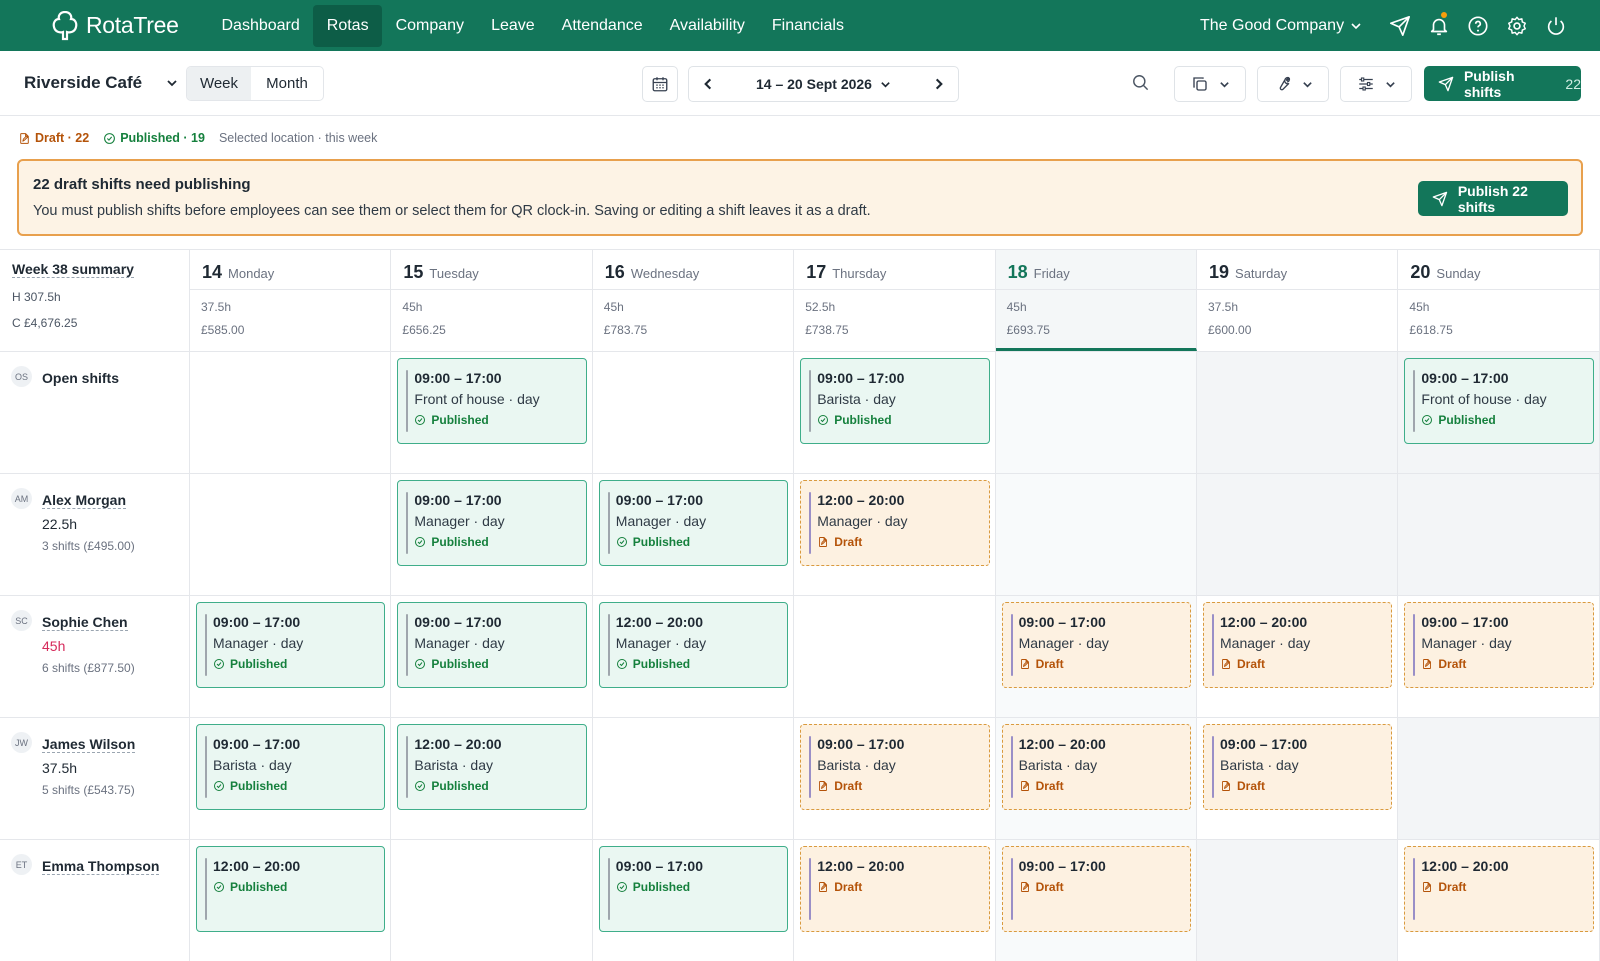  I want to click on bell-icon, so click(1438, 24).